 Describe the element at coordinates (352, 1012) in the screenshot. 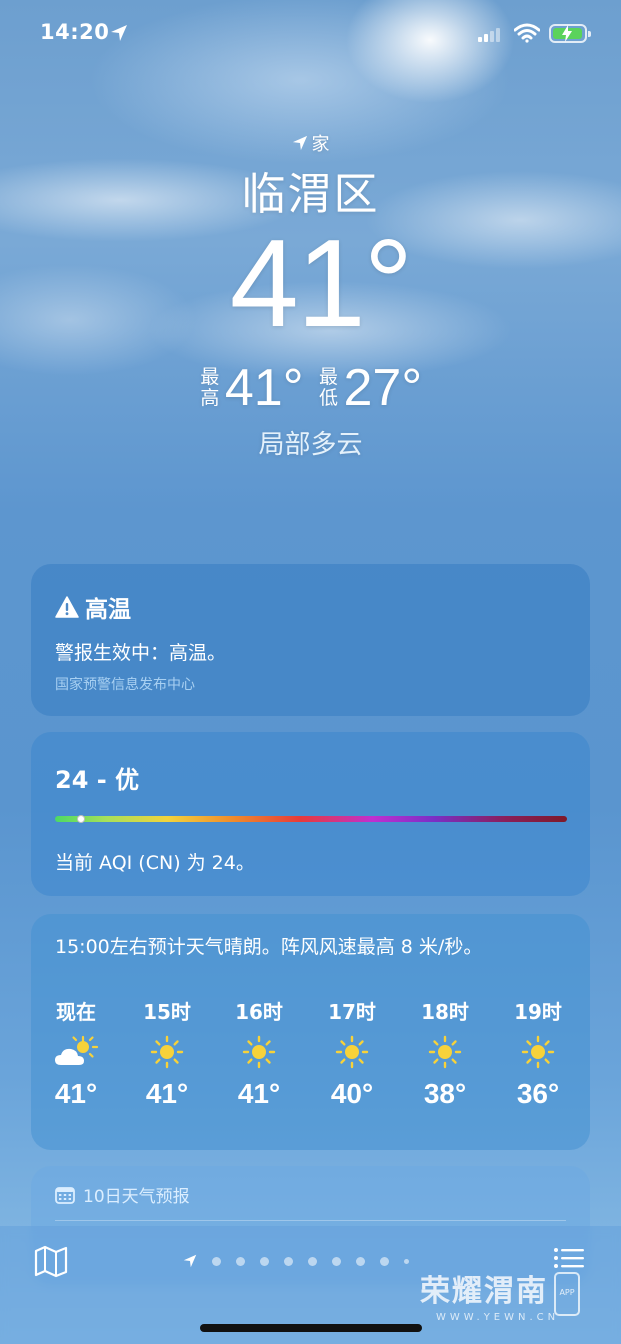

I see `hour-time: 17时` at that location.